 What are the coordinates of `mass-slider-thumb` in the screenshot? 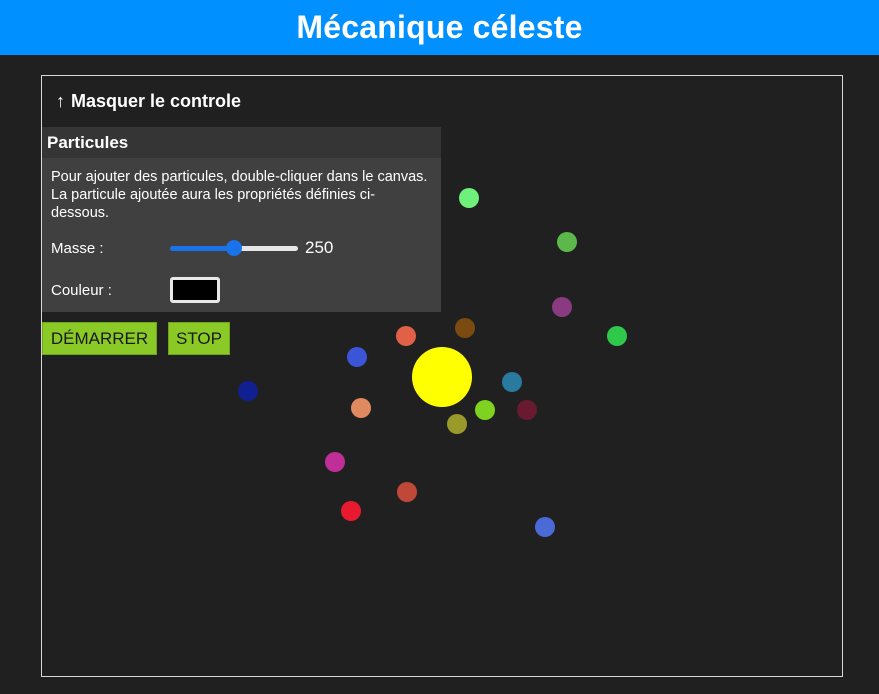 It's located at (234, 248).